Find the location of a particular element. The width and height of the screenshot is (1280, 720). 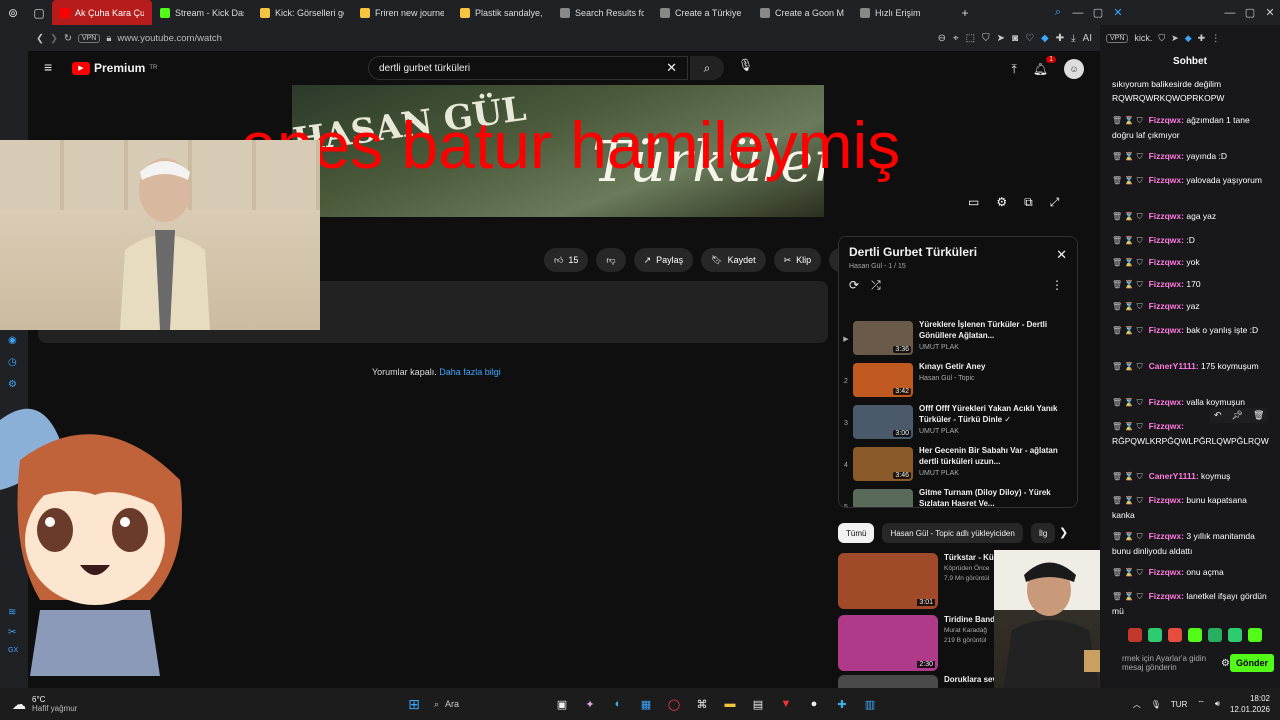

history-icon: ◷ is located at coordinates (12, 362).